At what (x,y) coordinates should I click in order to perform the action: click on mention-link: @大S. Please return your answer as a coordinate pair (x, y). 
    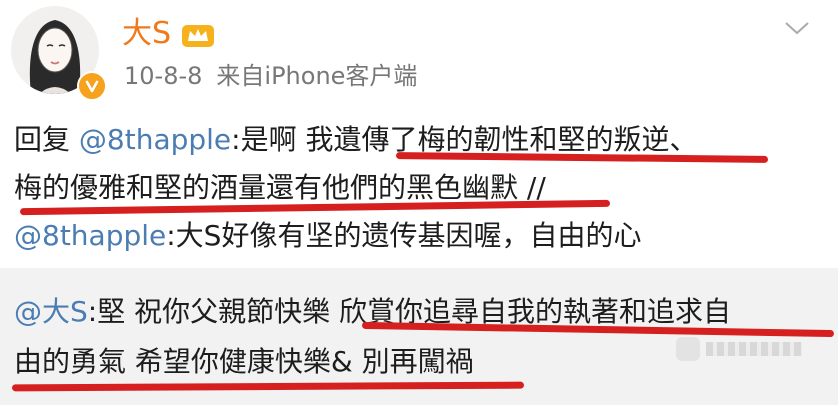
    Looking at the image, I should click on (51, 311).